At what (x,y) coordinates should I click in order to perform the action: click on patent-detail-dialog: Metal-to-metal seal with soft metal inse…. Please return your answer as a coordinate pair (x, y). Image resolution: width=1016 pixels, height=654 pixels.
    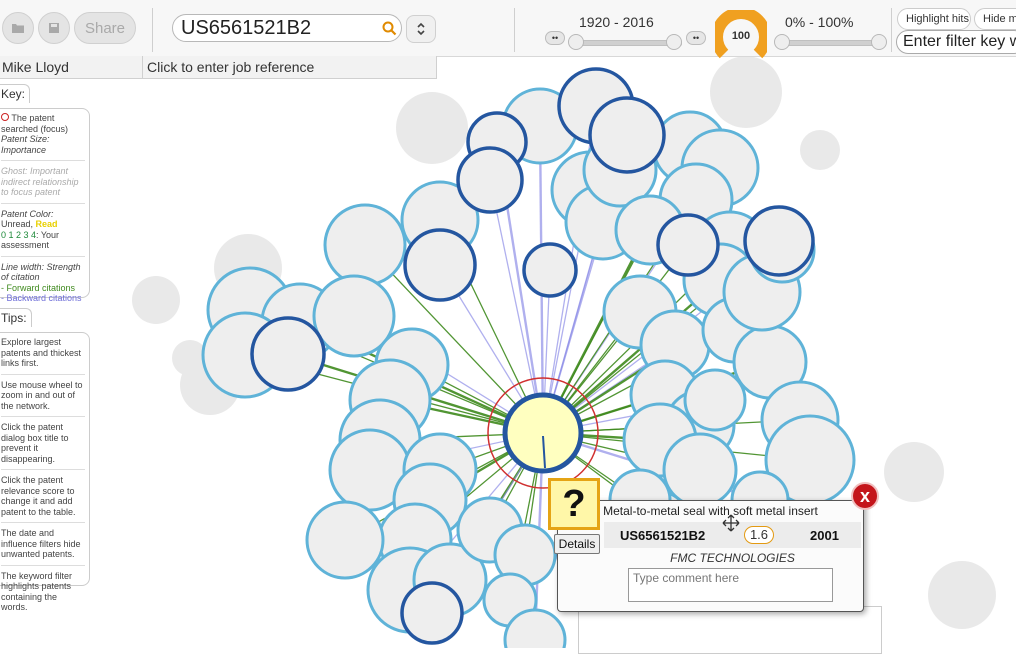
    Looking at the image, I should click on (710, 556).